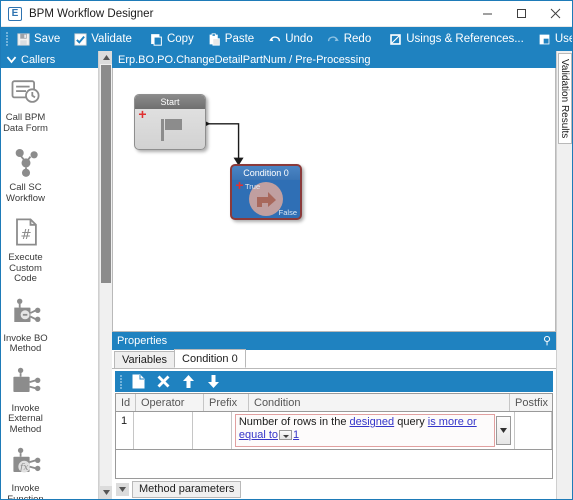 The image size is (573, 500). I want to click on undo-label: Undo, so click(299, 39).